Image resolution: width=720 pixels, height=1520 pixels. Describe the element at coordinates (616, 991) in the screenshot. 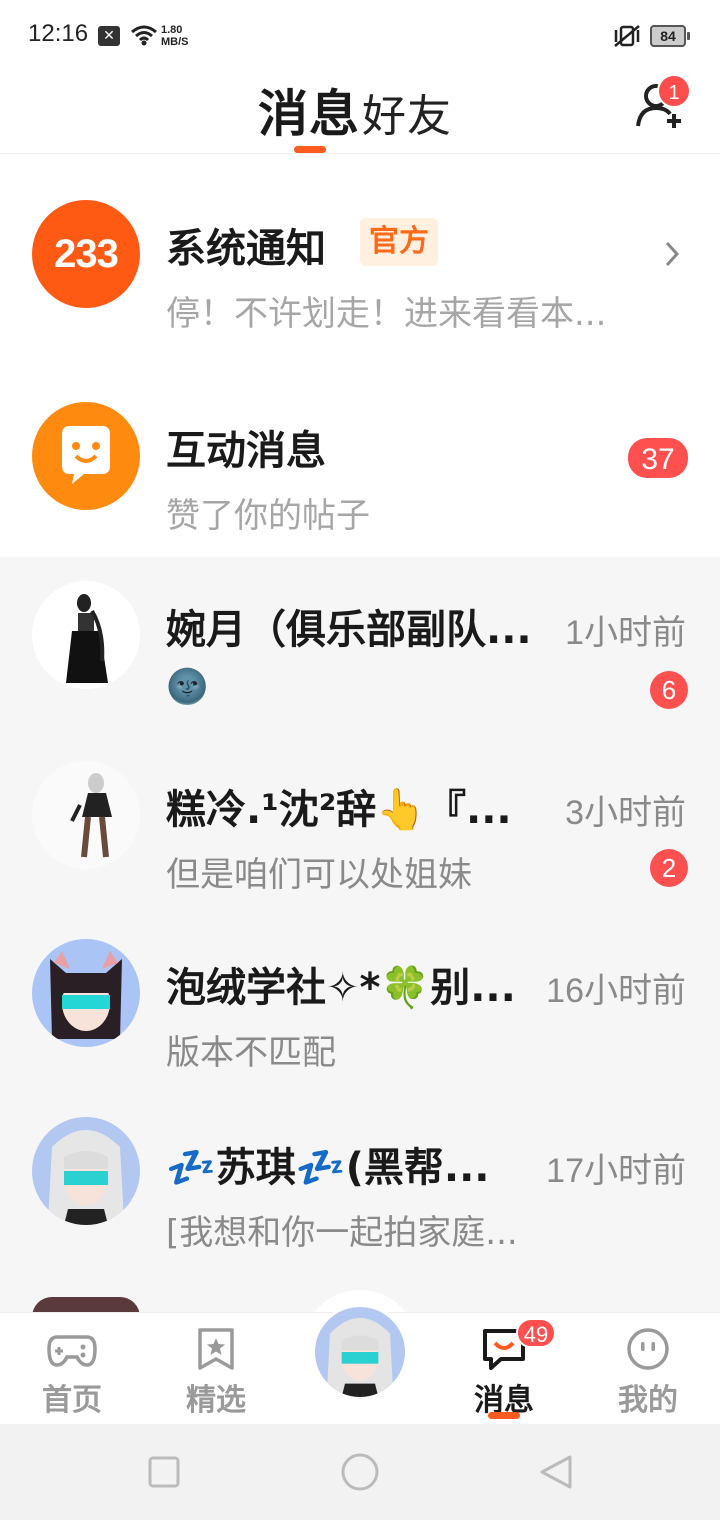

I see `chat-time: 16小时前` at that location.